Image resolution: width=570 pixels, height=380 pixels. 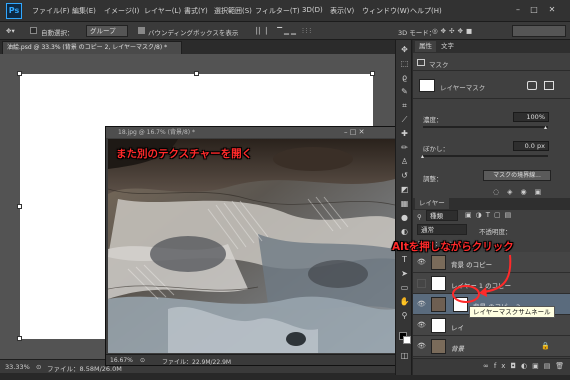 What do you see at coordinates (385, 11) in the screenshot?
I see `menu-window: ウィンドウ(W)` at bounding box center [385, 11].